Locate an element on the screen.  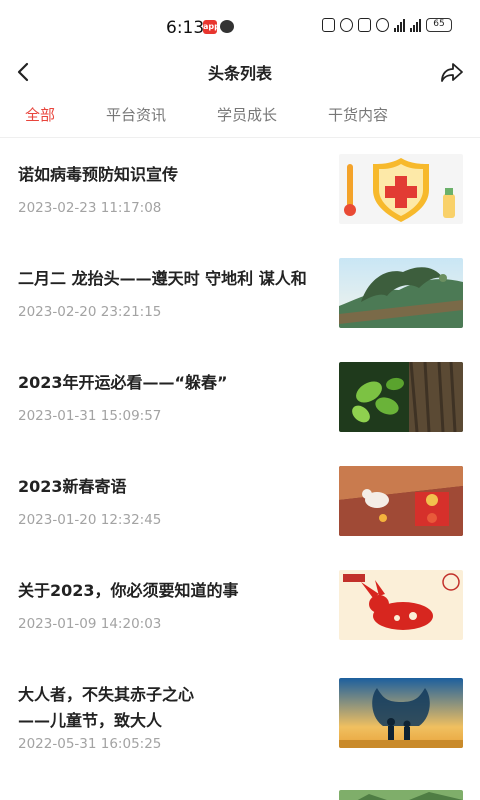
status-indicators: 65 is located at coordinates (387, 25).